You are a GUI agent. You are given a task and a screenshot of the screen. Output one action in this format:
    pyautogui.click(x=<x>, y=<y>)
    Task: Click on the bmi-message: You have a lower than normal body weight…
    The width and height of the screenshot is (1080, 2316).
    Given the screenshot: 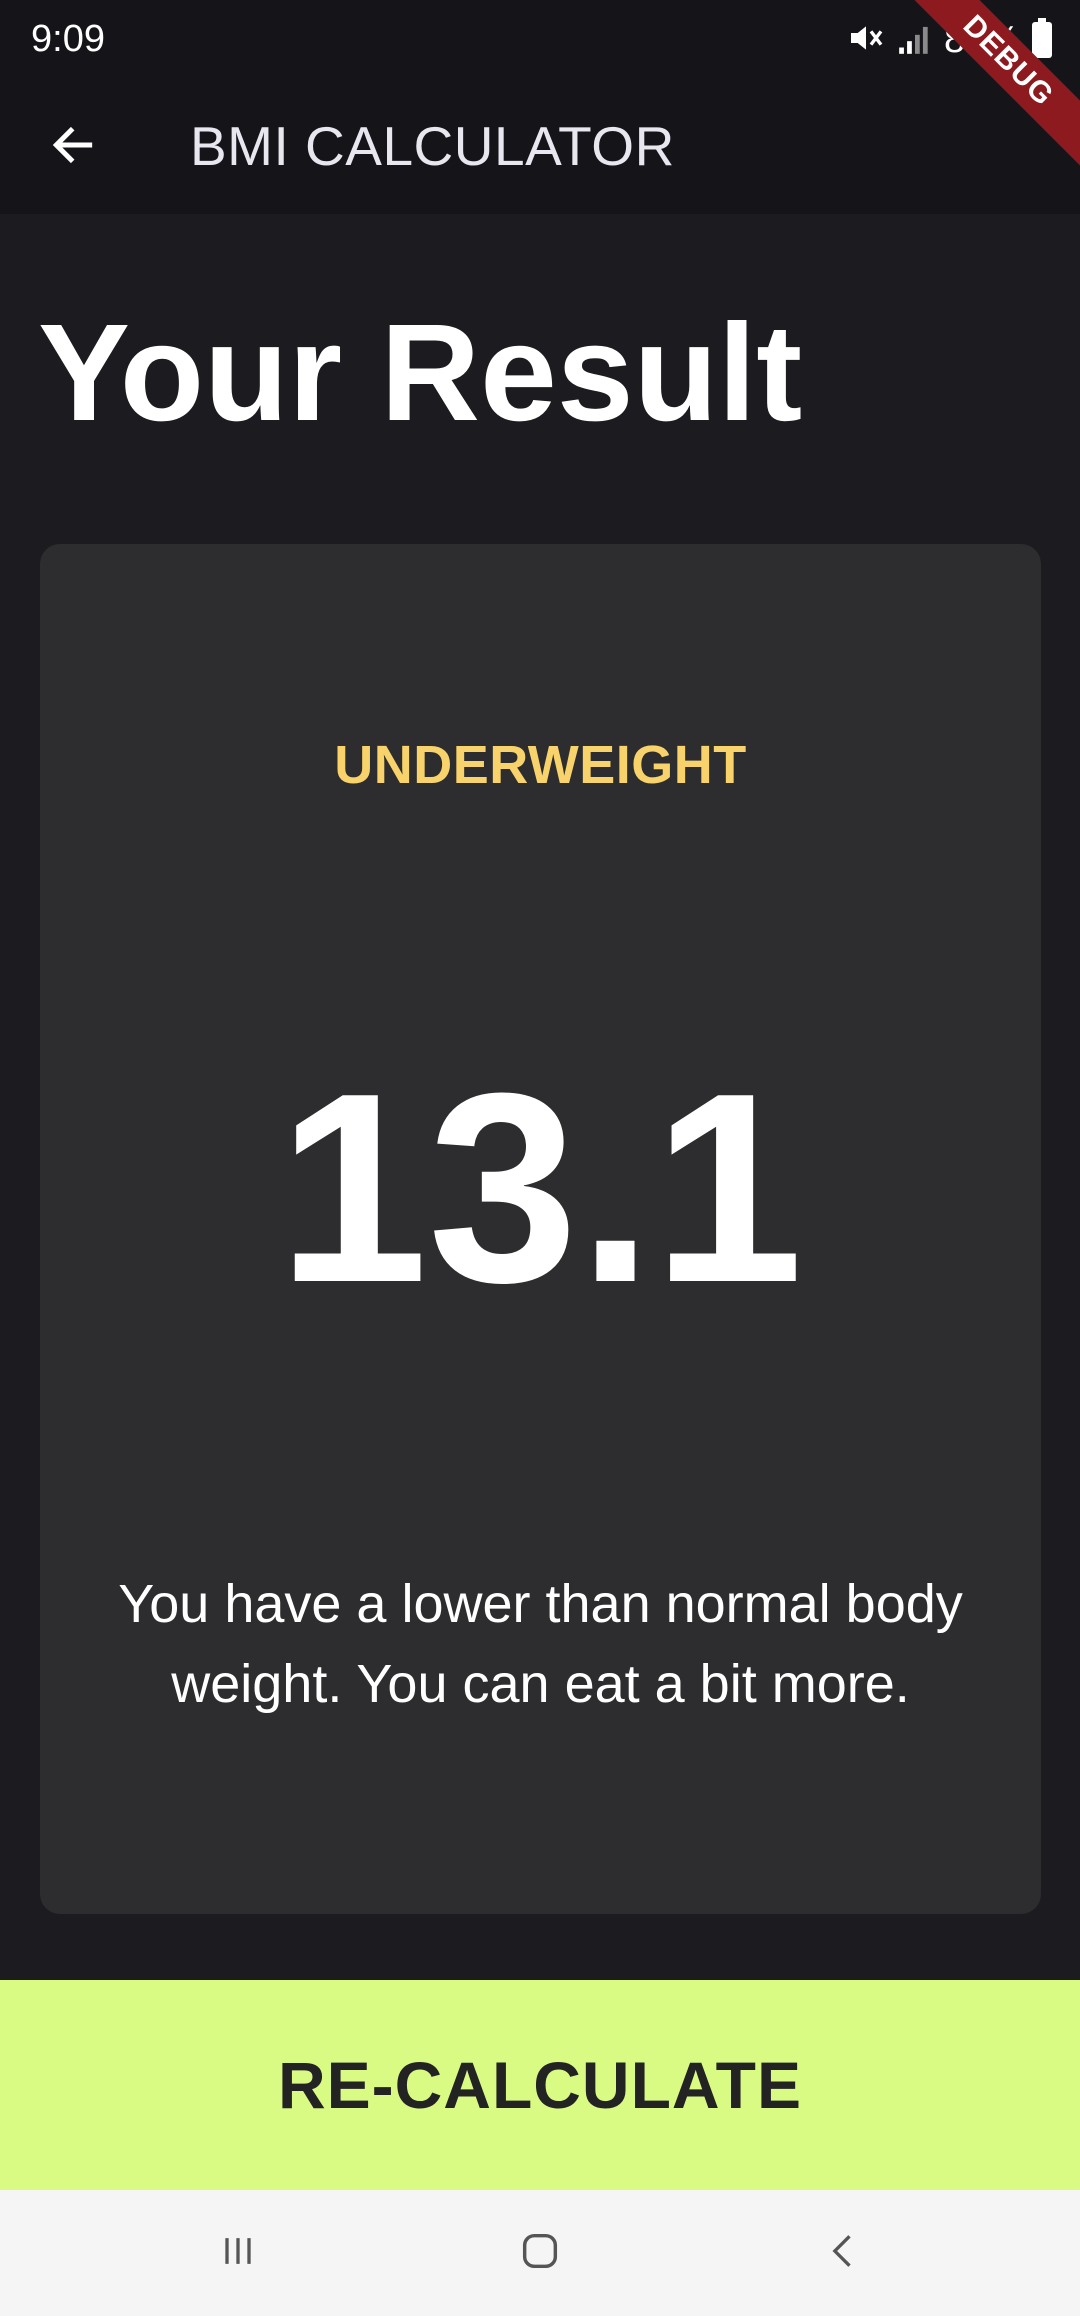 What is the action you would take?
    pyautogui.click(x=540, y=1644)
    